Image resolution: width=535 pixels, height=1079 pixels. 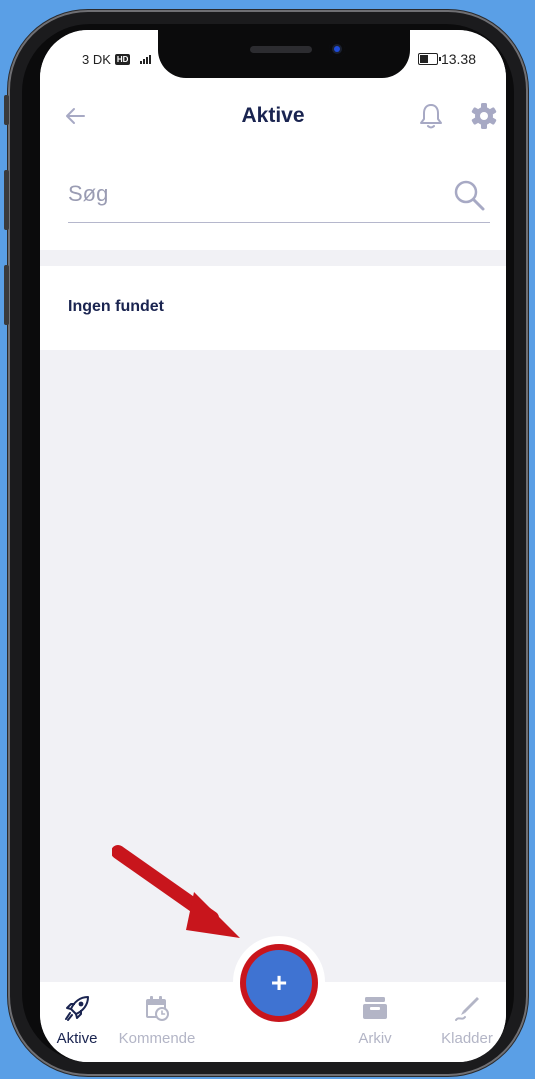 I want to click on pen-icon, so click(x=467, y=1008).